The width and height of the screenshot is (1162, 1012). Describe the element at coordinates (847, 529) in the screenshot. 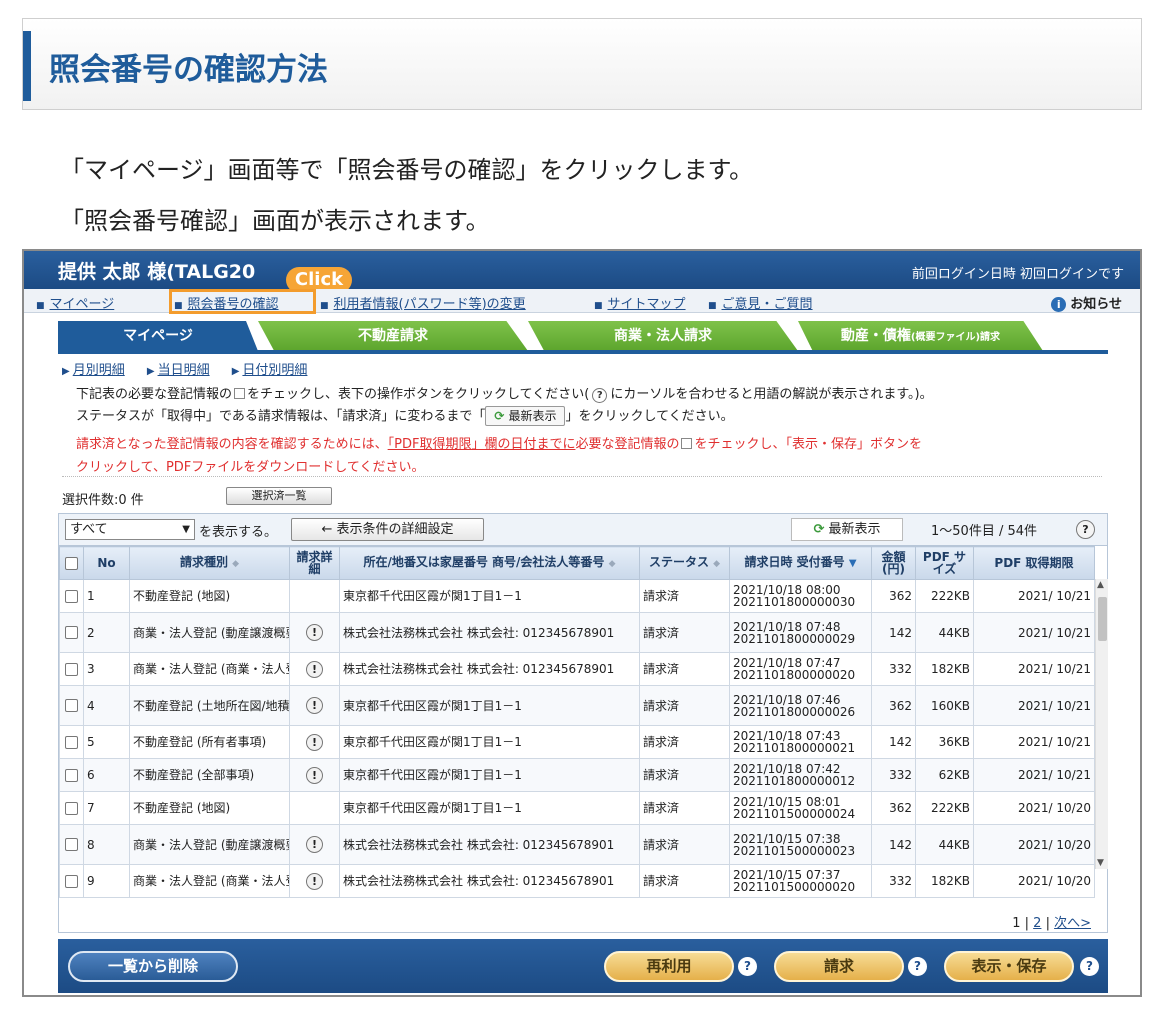

I see `refresh-button: ⟳ 最新表示` at that location.